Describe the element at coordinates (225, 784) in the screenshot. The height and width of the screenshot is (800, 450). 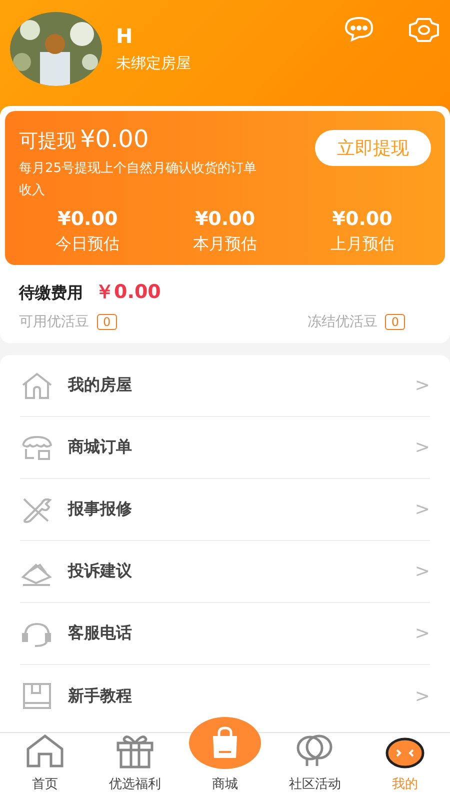
I see `tab-label: 商城` at that location.